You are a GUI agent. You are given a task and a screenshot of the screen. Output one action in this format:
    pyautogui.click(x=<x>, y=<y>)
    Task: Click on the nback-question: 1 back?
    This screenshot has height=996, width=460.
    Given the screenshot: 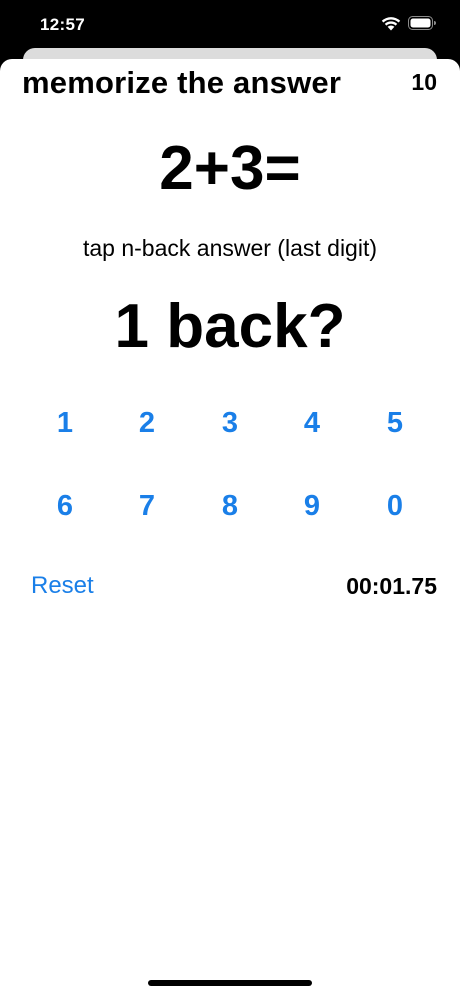 What is the action you would take?
    pyautogui.click(x=230, y=326)
    